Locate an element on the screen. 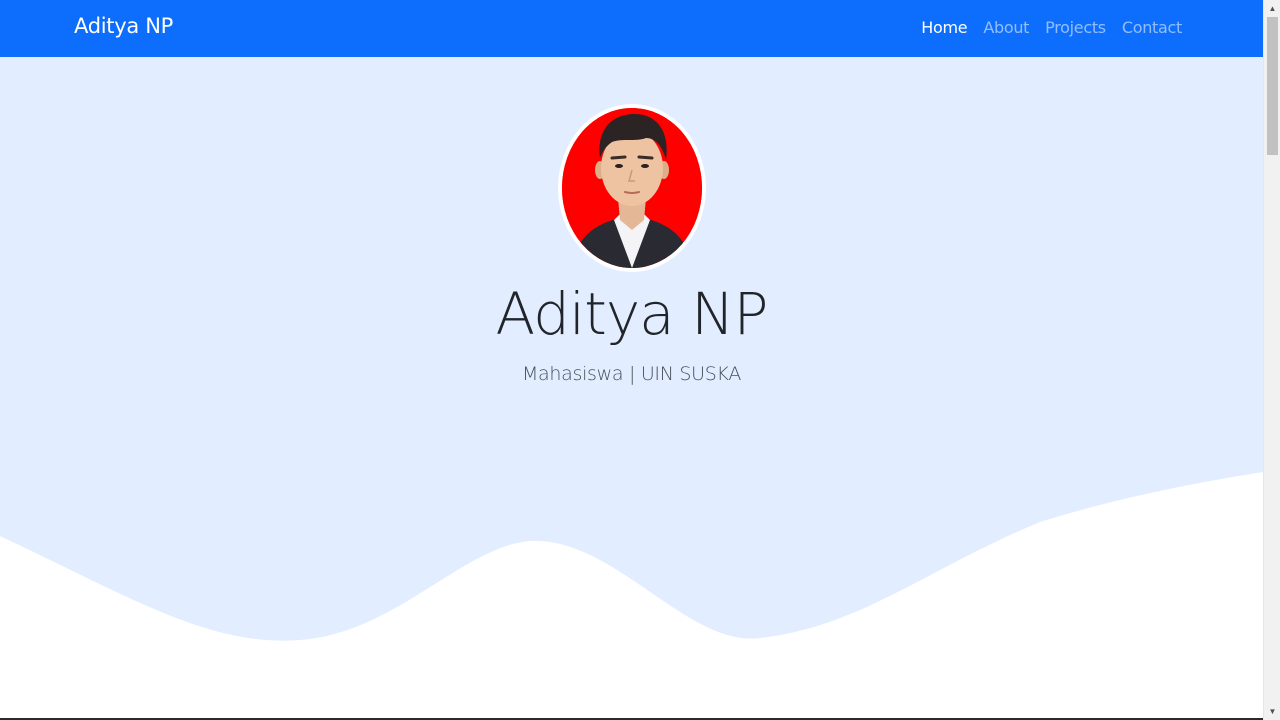 Image resolution: width=1280 pixels, height=720 pixels. profile-photo is located at coordinates (632, 188).